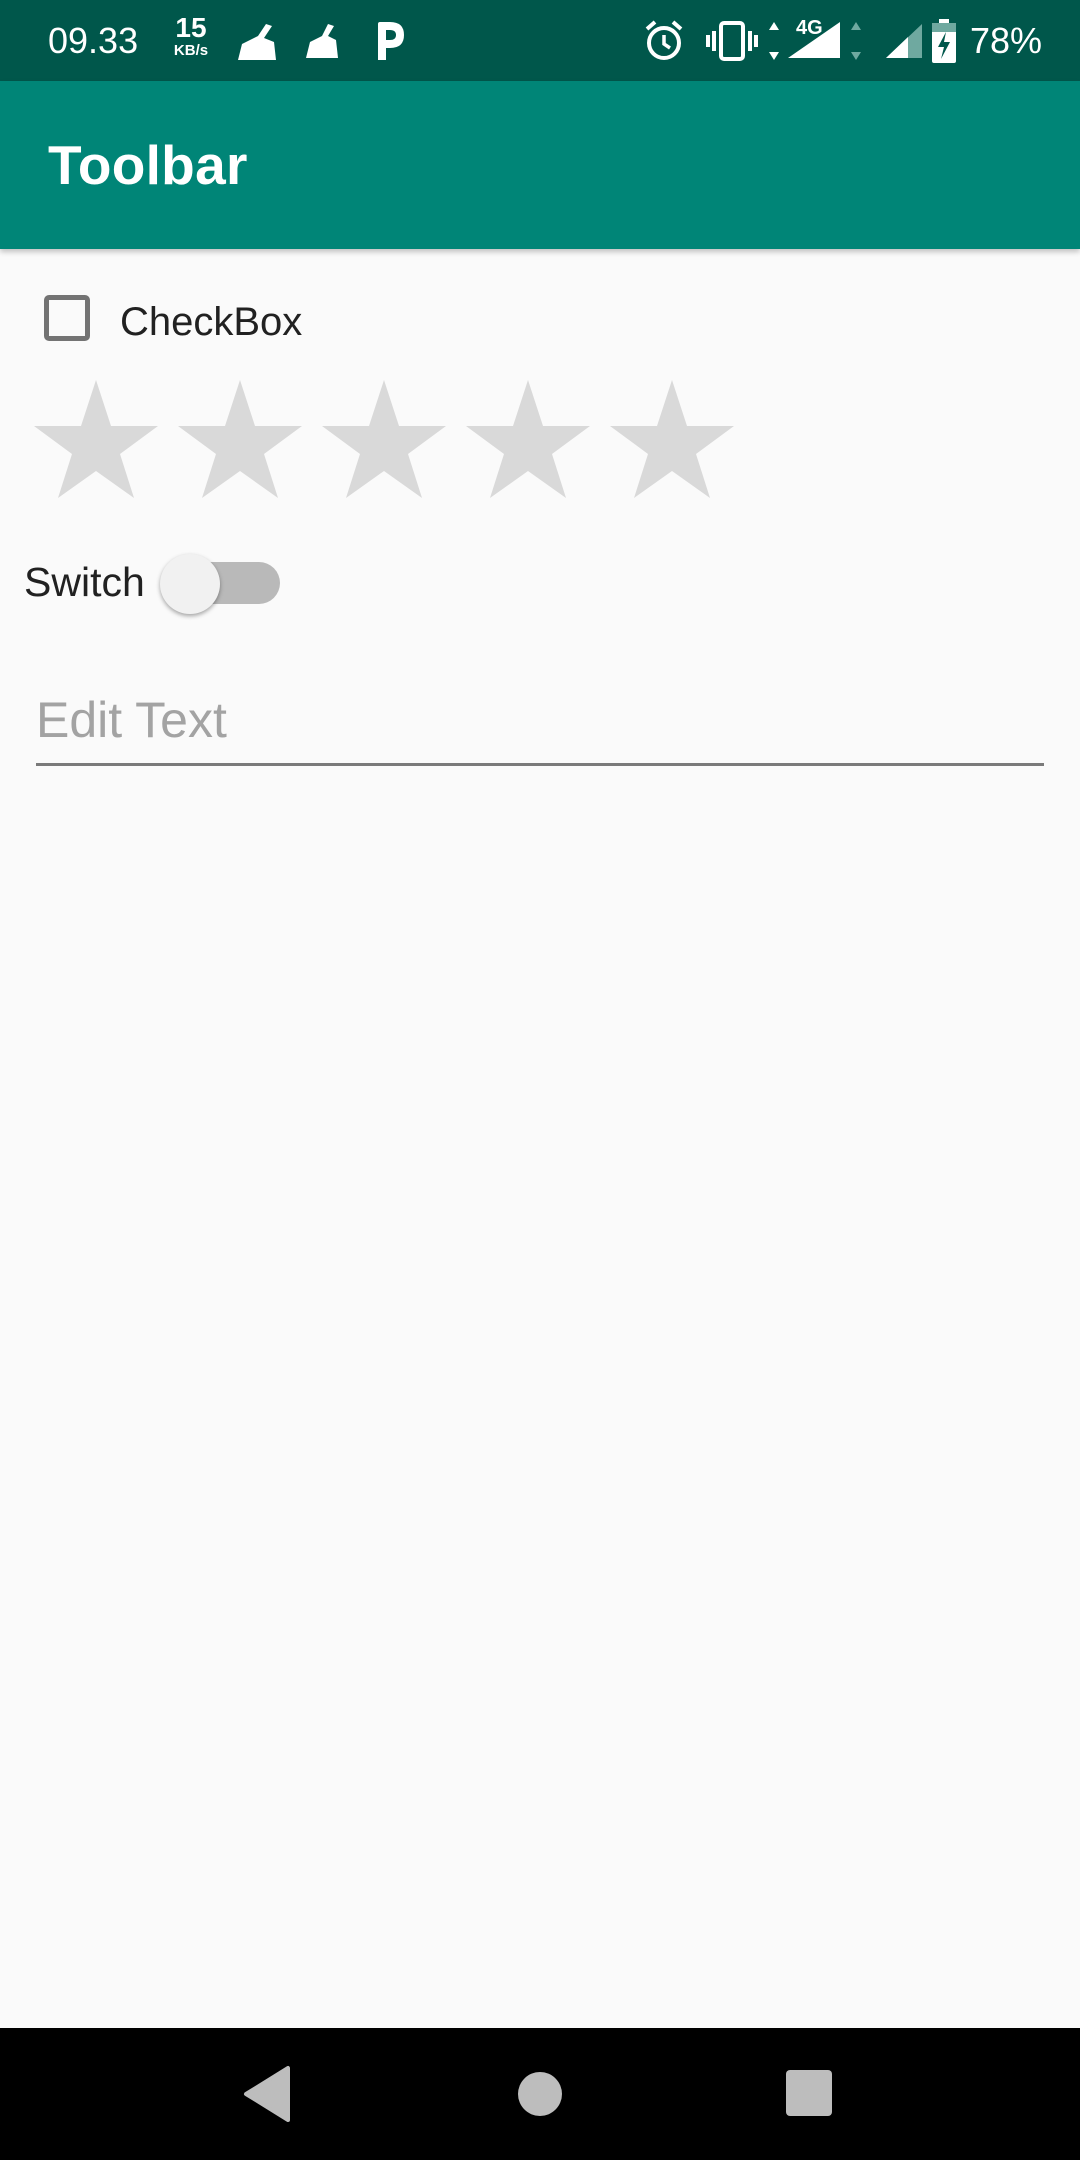 This screenshot has height=2160, width=1080. I want to click on battery-charging-icon, so click(944, 41).